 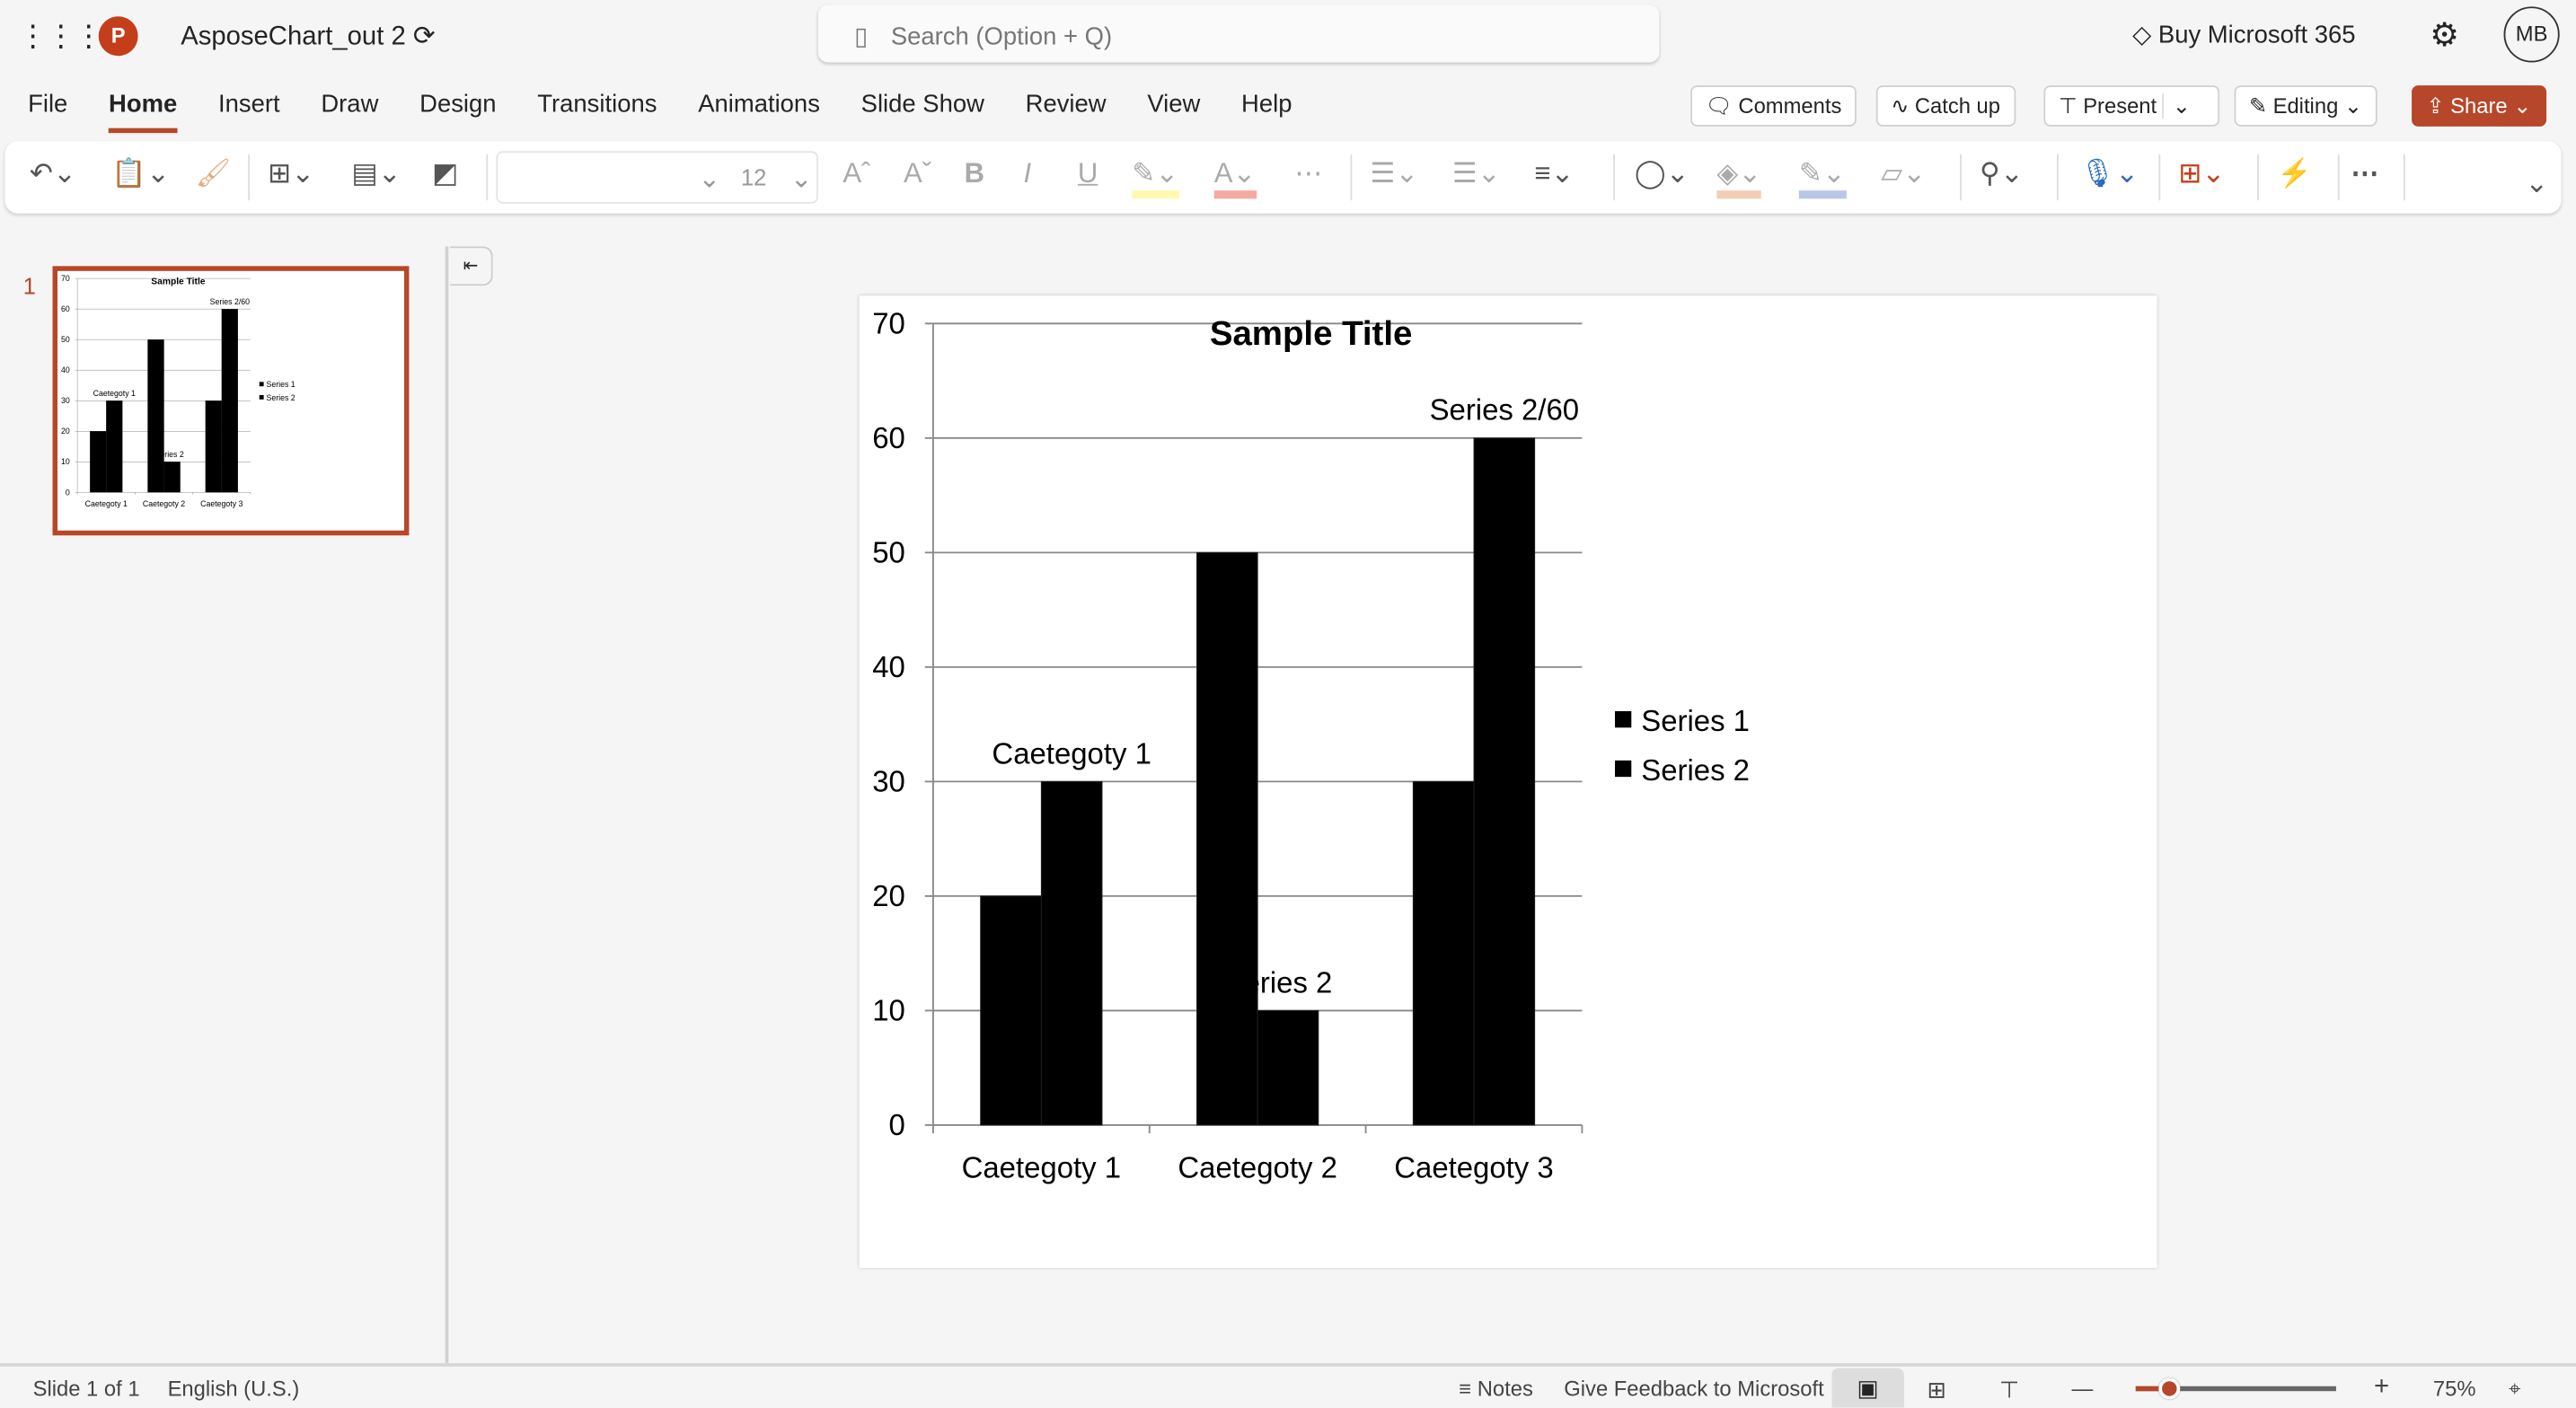 I want to click on notes-button: ≡ Notes, so click(x=1496, y=1389).